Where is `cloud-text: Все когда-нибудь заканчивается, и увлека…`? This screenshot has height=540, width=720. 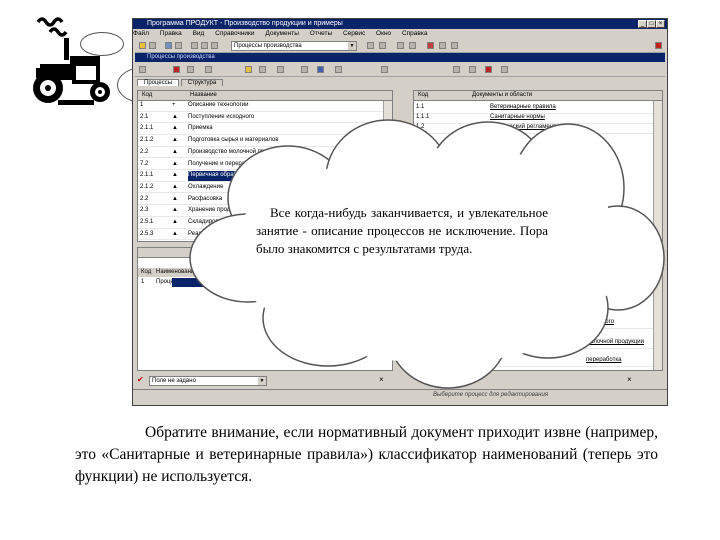 cloud-text: Все когда-нибудь заканчивается, и увлека… is located at coordinates (402, 230).